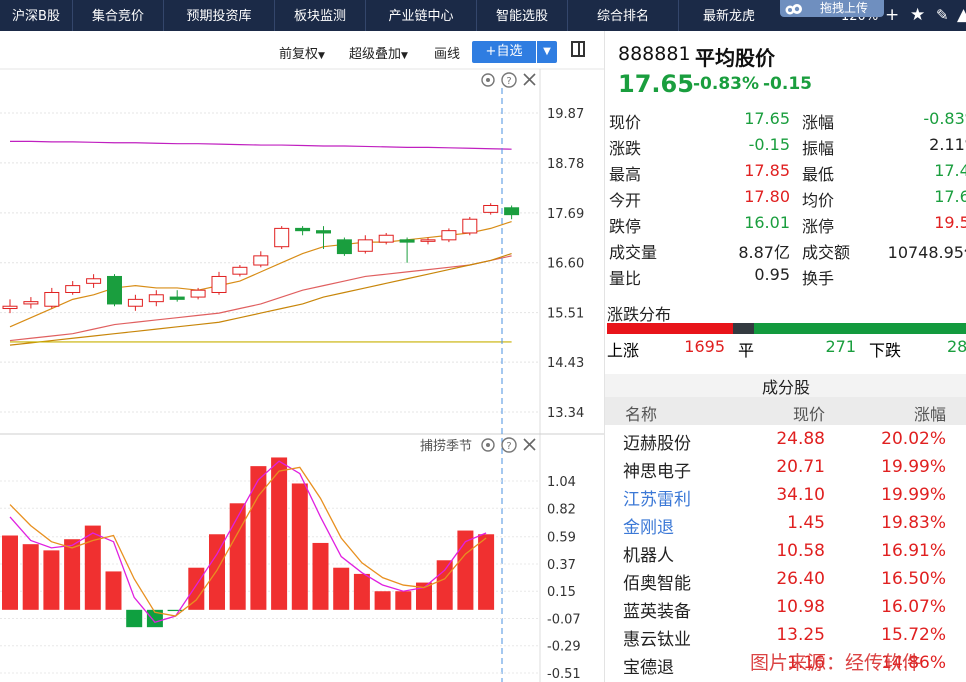  I want to click on sub-y-tick-label: 0.59, so click(561, 538).